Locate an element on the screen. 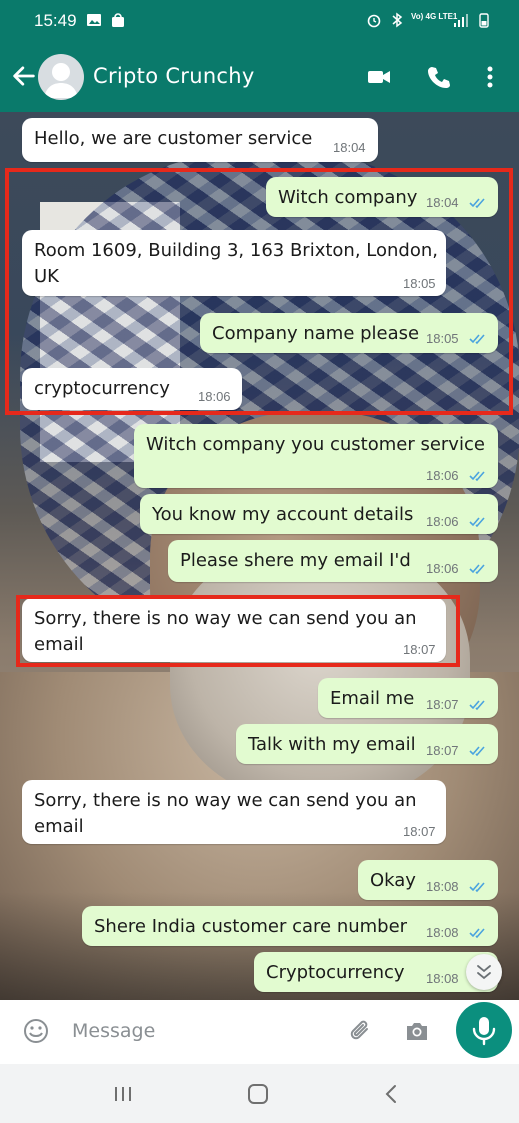 The height and width of the screenshot is (1123, 519). composer: Message is located at coordinates (259, 1032).